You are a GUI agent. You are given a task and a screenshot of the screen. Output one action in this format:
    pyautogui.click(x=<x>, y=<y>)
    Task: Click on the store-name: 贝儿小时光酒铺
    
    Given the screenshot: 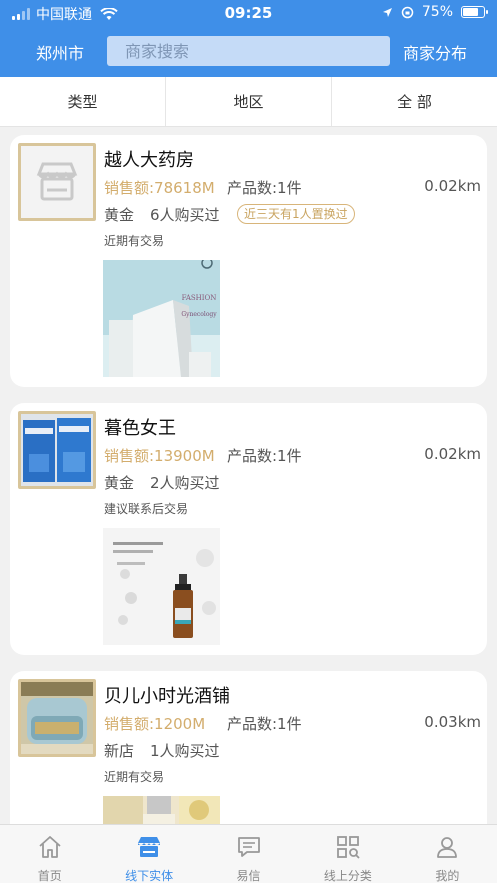 What is the action you would take?
    pyautogui.click(x=167, y=696)
    